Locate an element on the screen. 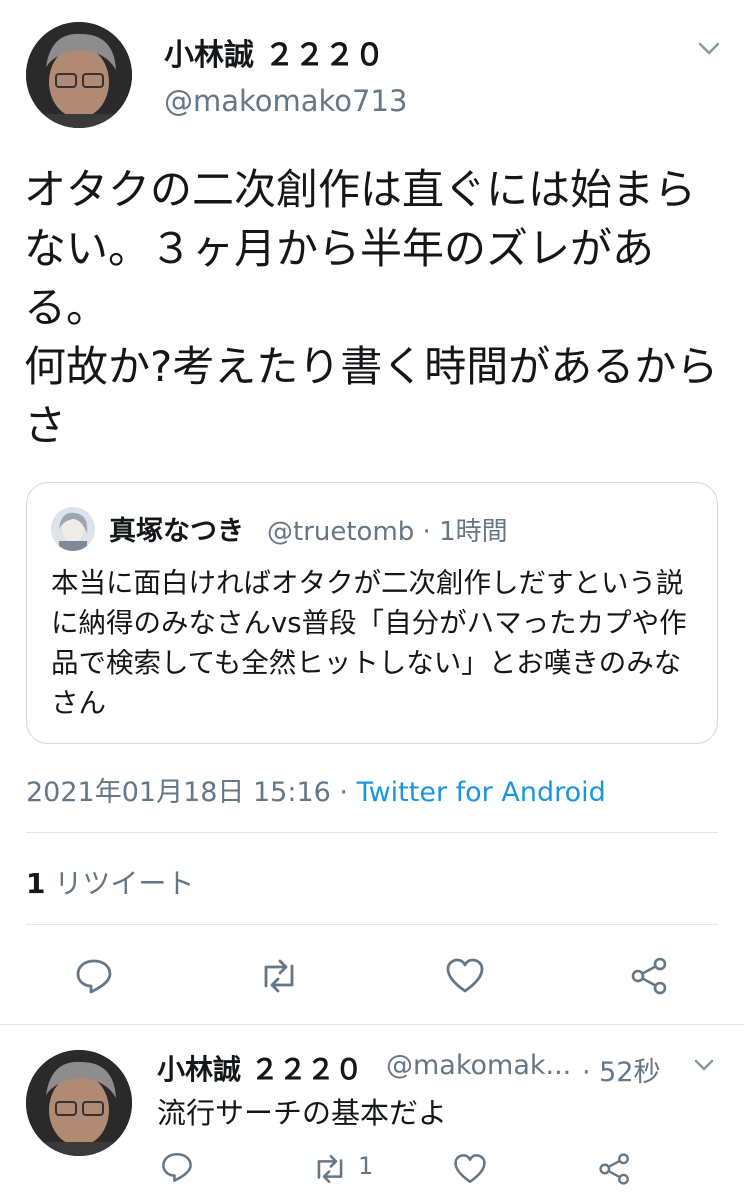 The height and width of the screenshot is (1200, 744). reply-author-name: 小林誠 ２２２０ is located at coordinates (260, 1068).